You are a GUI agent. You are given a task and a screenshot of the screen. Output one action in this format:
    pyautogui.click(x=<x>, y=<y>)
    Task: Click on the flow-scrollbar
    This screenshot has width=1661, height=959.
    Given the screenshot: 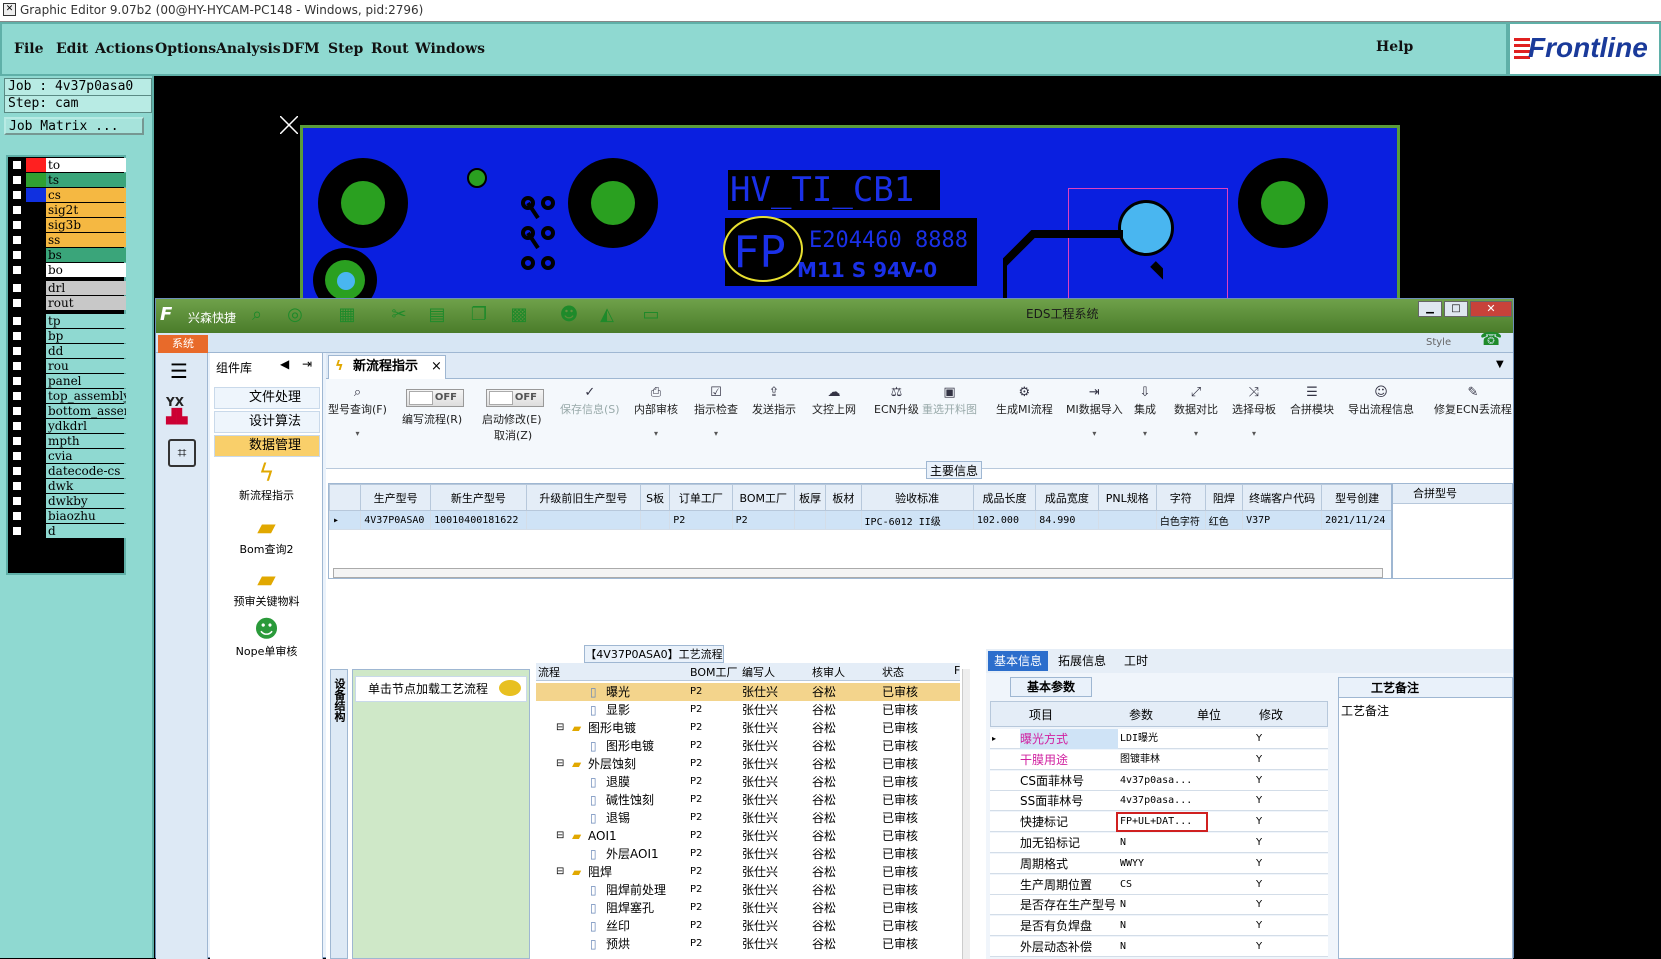 What is the action you would take?
    pyautogui.click(x=966, y=814)
    